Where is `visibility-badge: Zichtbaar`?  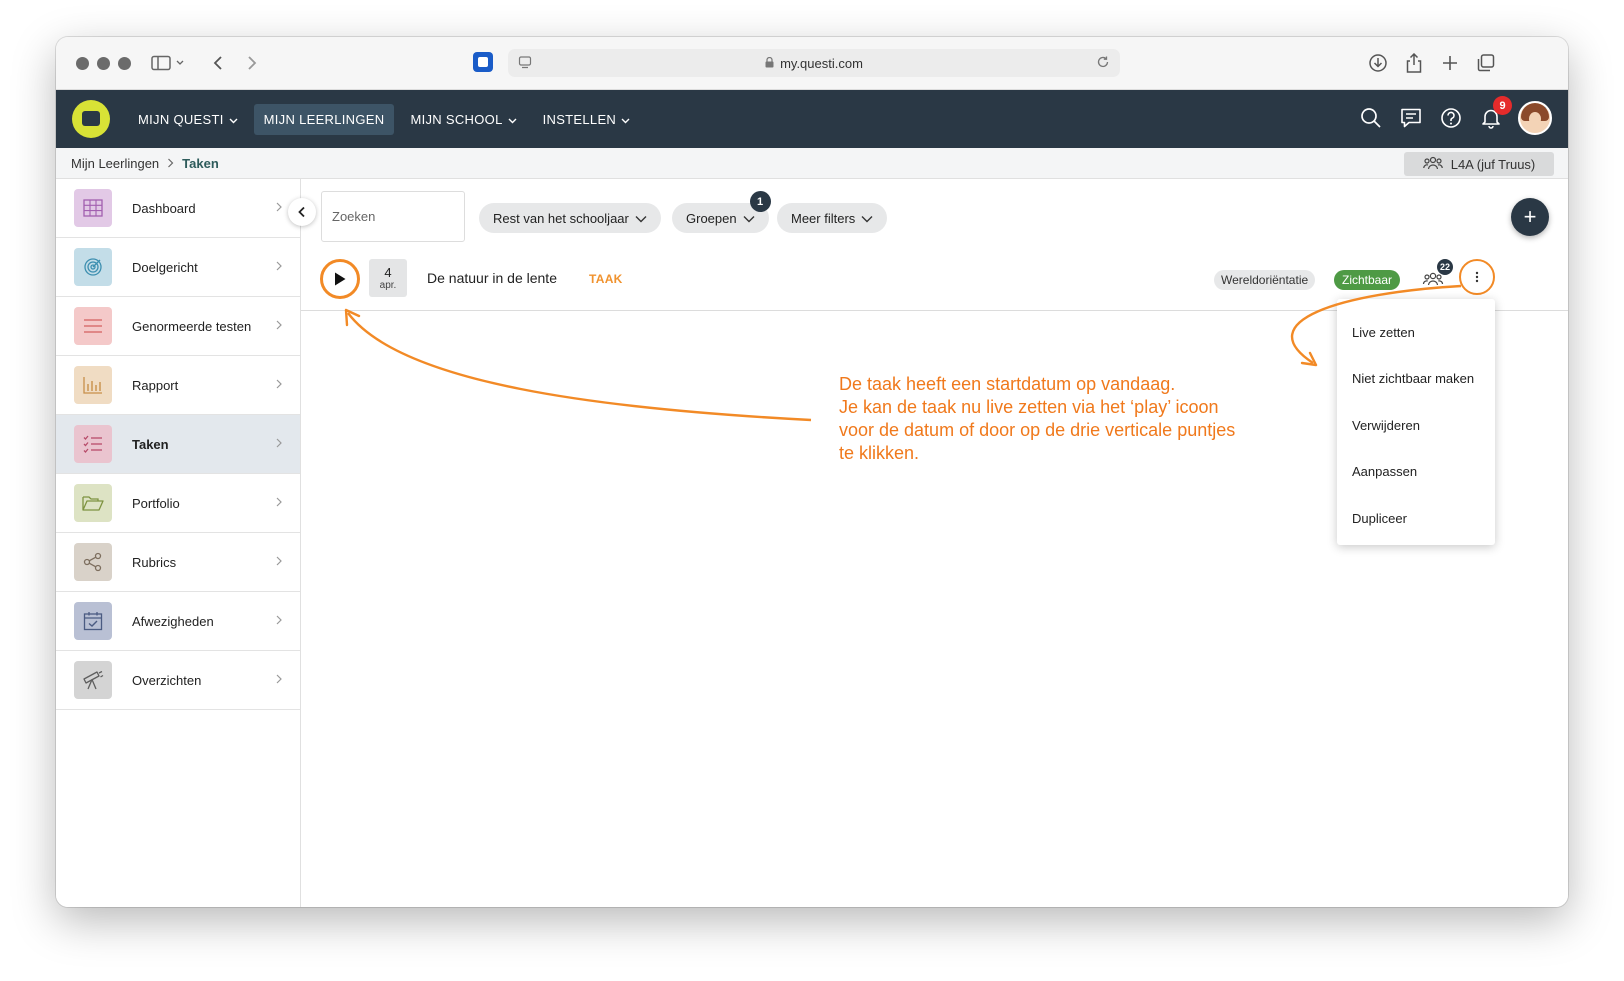 visibility-badge: Zichtbaar is located at coordinates (1367, 280).